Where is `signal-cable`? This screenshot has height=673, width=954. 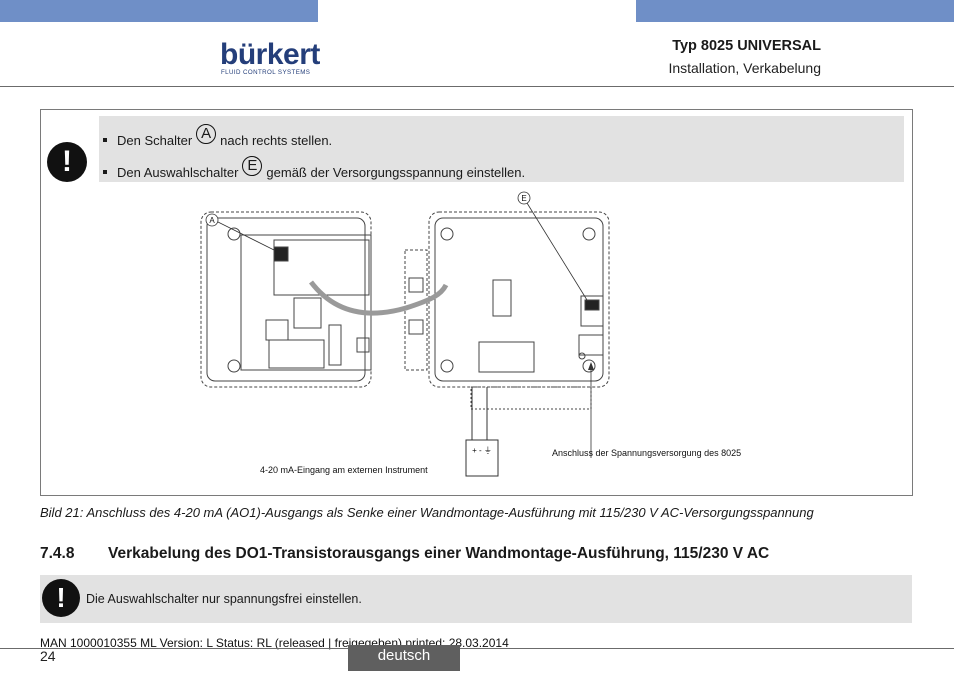 signal-cable is located at coordinates (379, 298).